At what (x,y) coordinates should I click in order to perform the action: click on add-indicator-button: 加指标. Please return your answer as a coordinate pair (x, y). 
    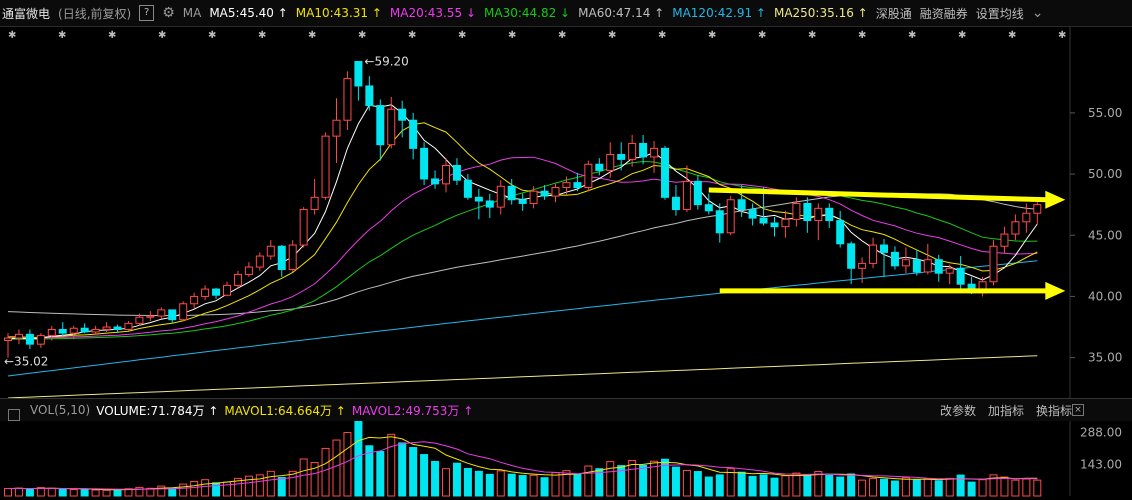
    Looking at the image, I should click on (1006, 410).